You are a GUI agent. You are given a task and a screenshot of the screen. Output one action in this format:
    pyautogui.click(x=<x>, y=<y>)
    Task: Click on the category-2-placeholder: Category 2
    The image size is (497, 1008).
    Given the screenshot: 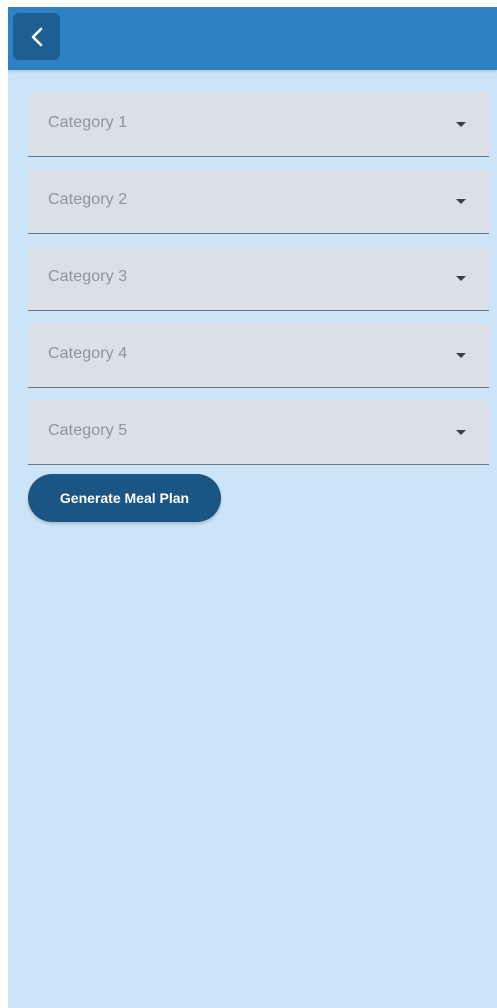 What is the action you would take?
    pyautogui.click(x=88, y=199)
    